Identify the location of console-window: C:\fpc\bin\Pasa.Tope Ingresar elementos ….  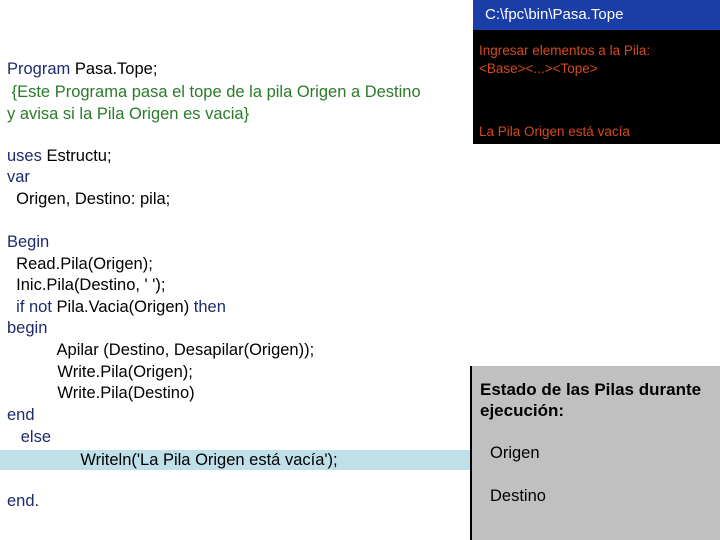
(596, 72).